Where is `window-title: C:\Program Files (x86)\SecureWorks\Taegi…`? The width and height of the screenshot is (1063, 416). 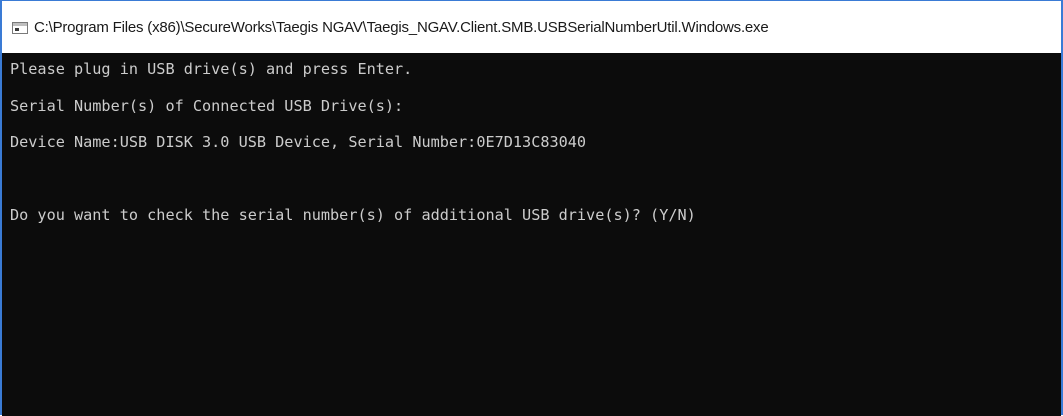 window-title: C:\Program Files (x86)\SecureWorks\Taegi… is located at coordinates (401, 27).